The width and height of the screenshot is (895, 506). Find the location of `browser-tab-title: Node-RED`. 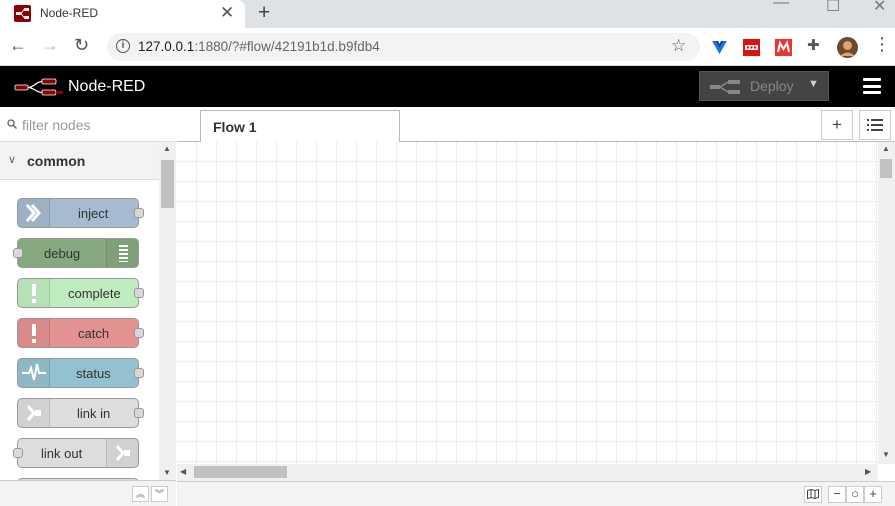

browser-tab-title: Node-RED is located at coordinates (69, 13).